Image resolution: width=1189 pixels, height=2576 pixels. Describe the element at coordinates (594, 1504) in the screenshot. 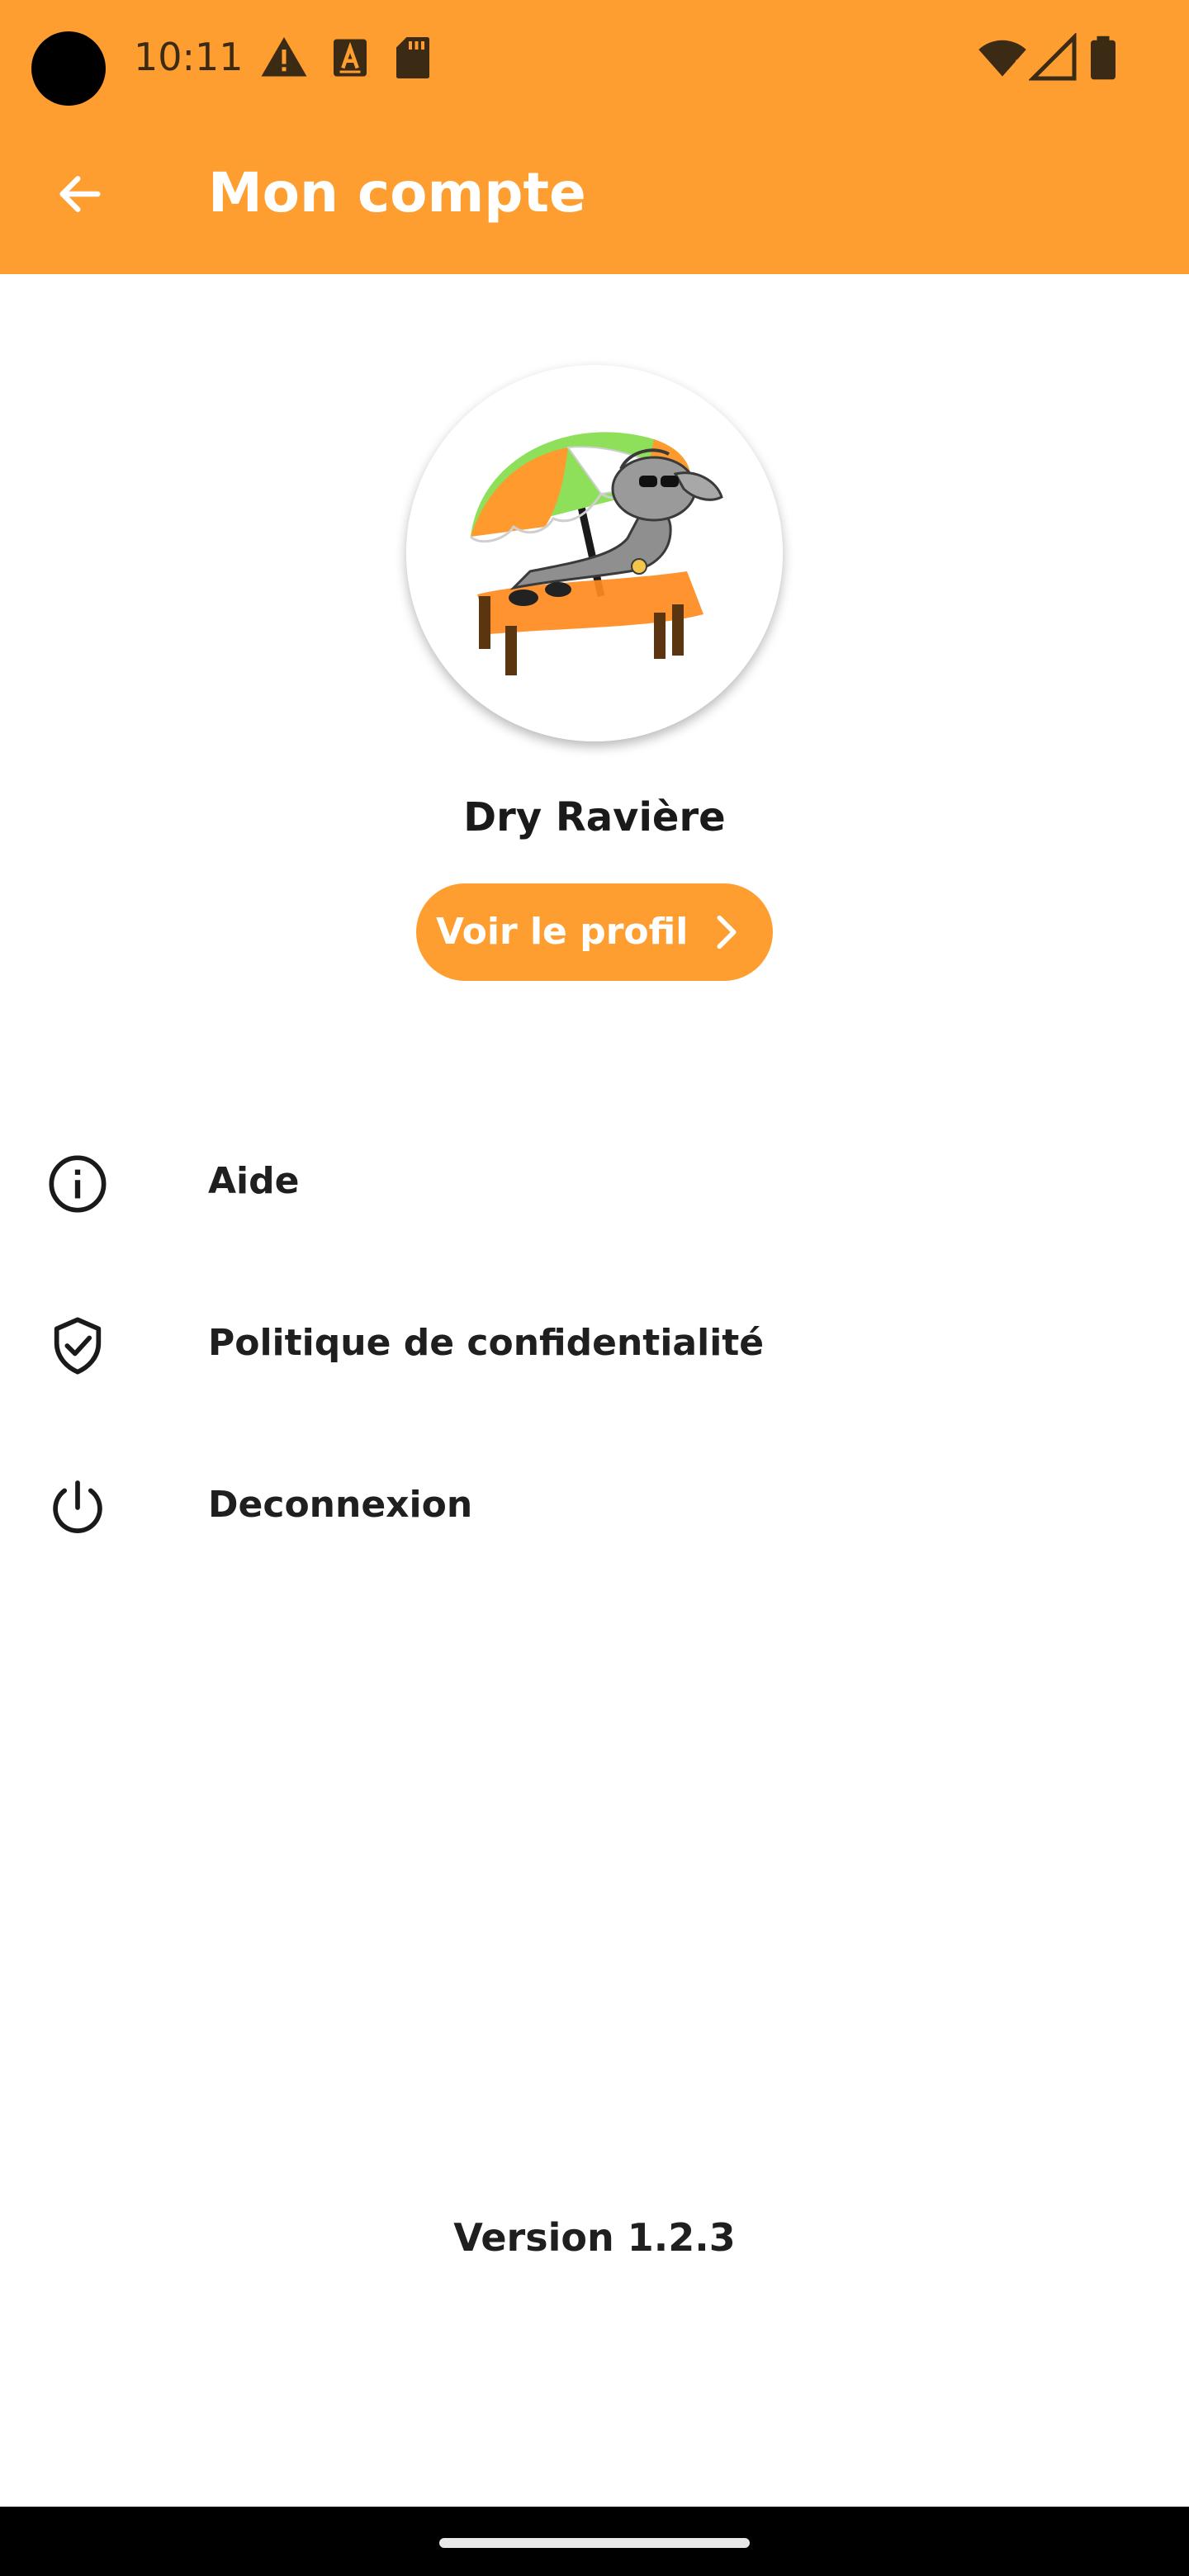

I see `menu-item-logout: Deconnexion` at that location.